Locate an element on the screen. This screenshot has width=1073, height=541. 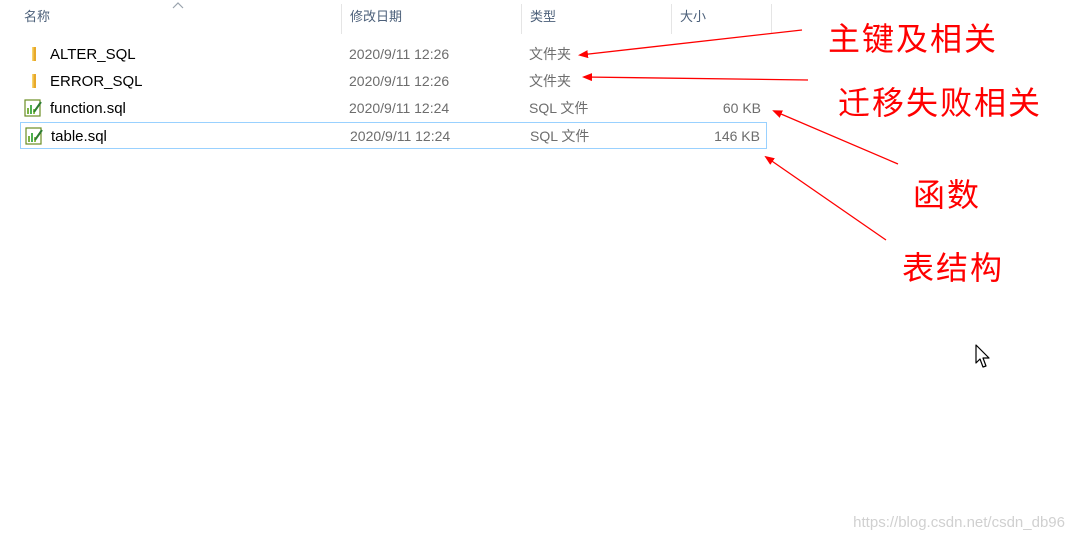
file-name: table.sql is located at coordinates (79, 136).